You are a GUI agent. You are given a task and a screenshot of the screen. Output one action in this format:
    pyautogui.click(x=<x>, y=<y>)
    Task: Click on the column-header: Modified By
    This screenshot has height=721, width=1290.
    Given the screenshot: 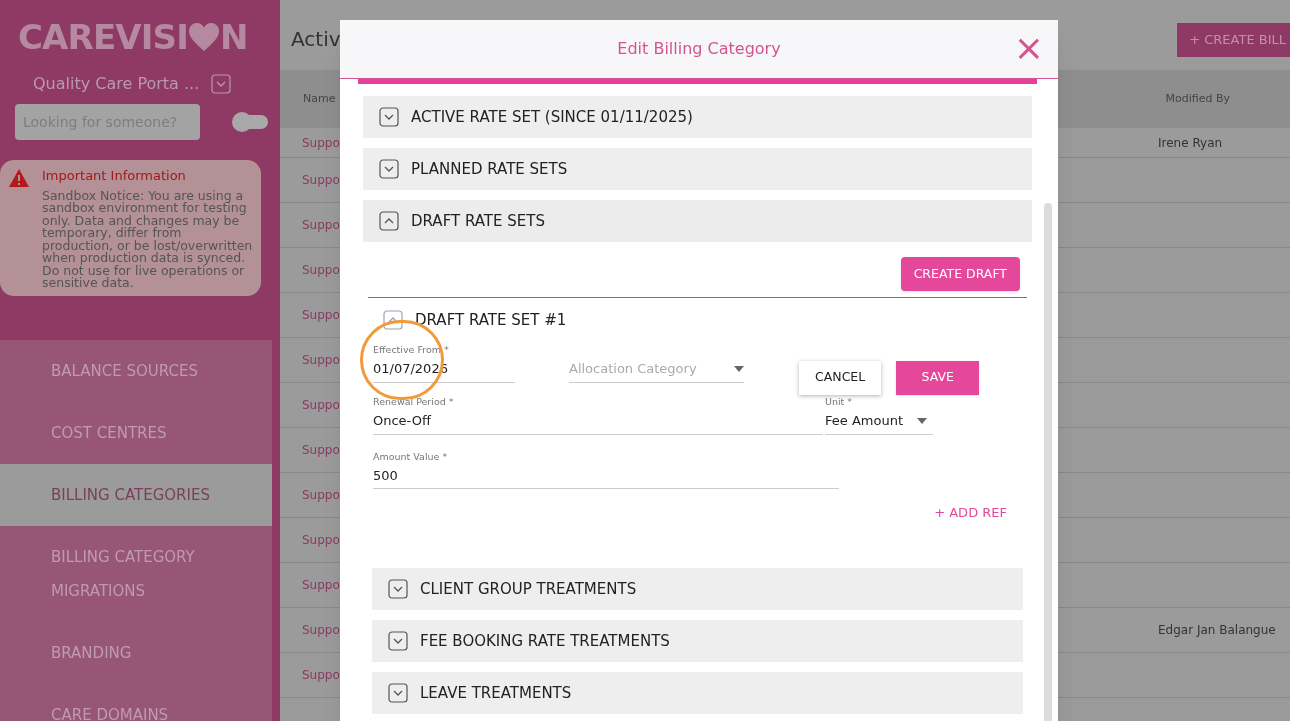 What is the action you would take?
    pyautogui.click(x=1197, y=98)
    